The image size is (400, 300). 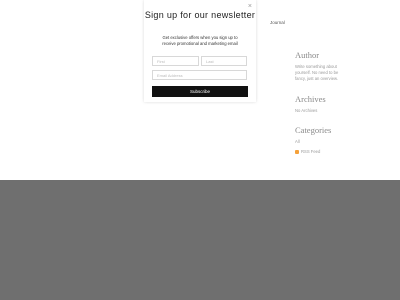 I want to click on last-name-input, so click(x=224, y=61).